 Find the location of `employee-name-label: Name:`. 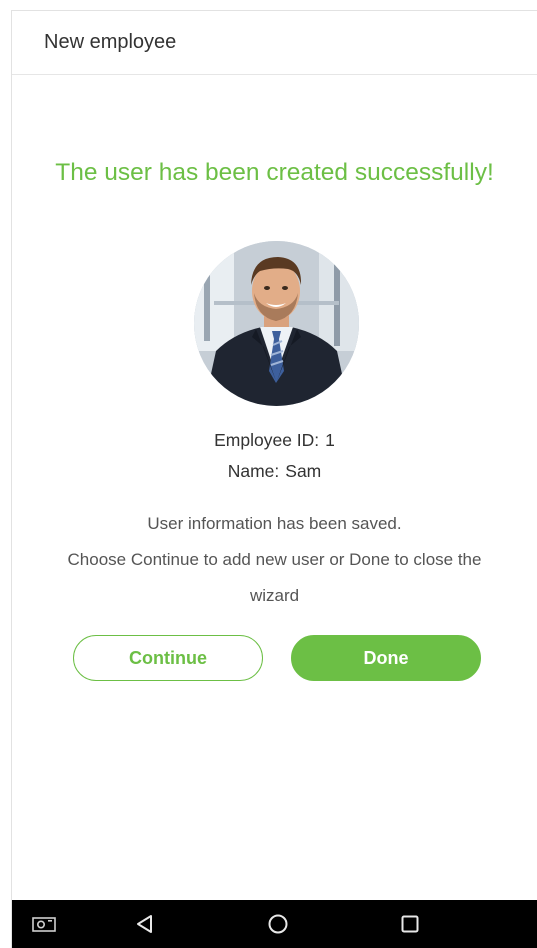

employee-name-label: Name: is located at coordinates (253, 471).